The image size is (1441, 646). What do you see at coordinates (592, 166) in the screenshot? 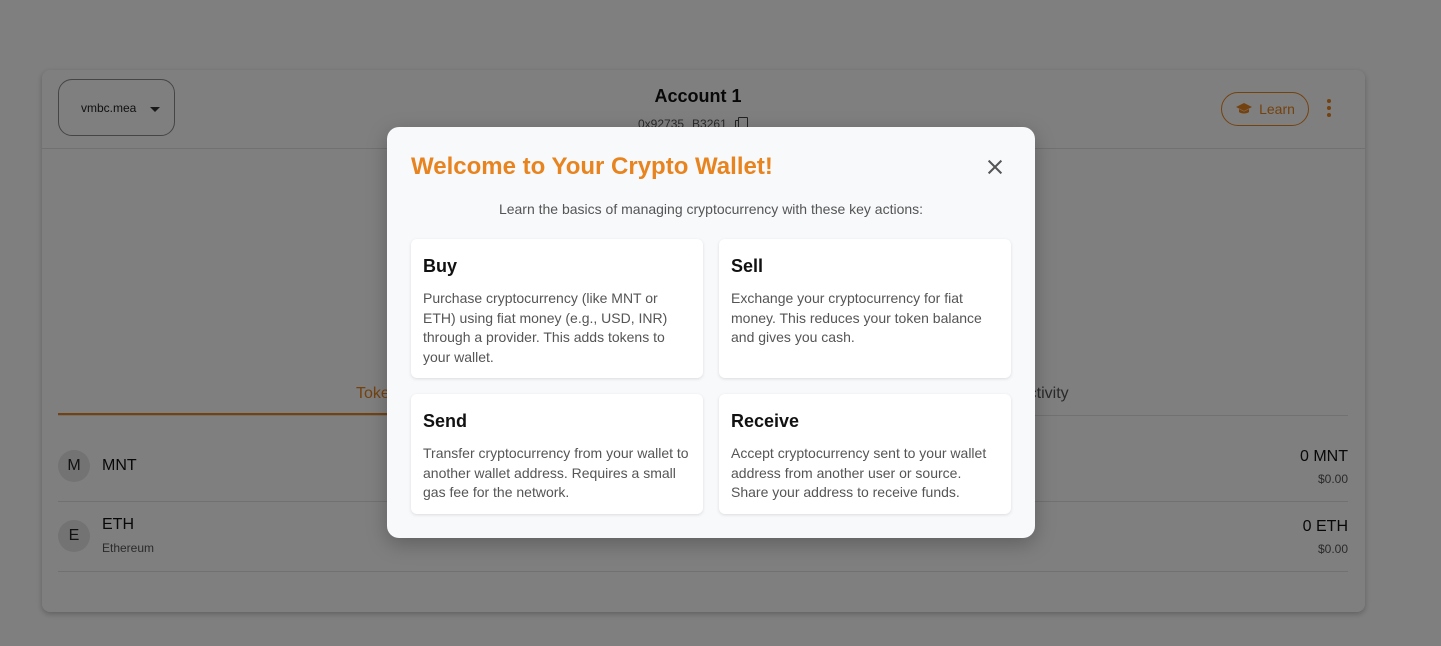
I see `modal-title: Welcome to Your Crypto Wallet!` at bounding box center [592, 166].